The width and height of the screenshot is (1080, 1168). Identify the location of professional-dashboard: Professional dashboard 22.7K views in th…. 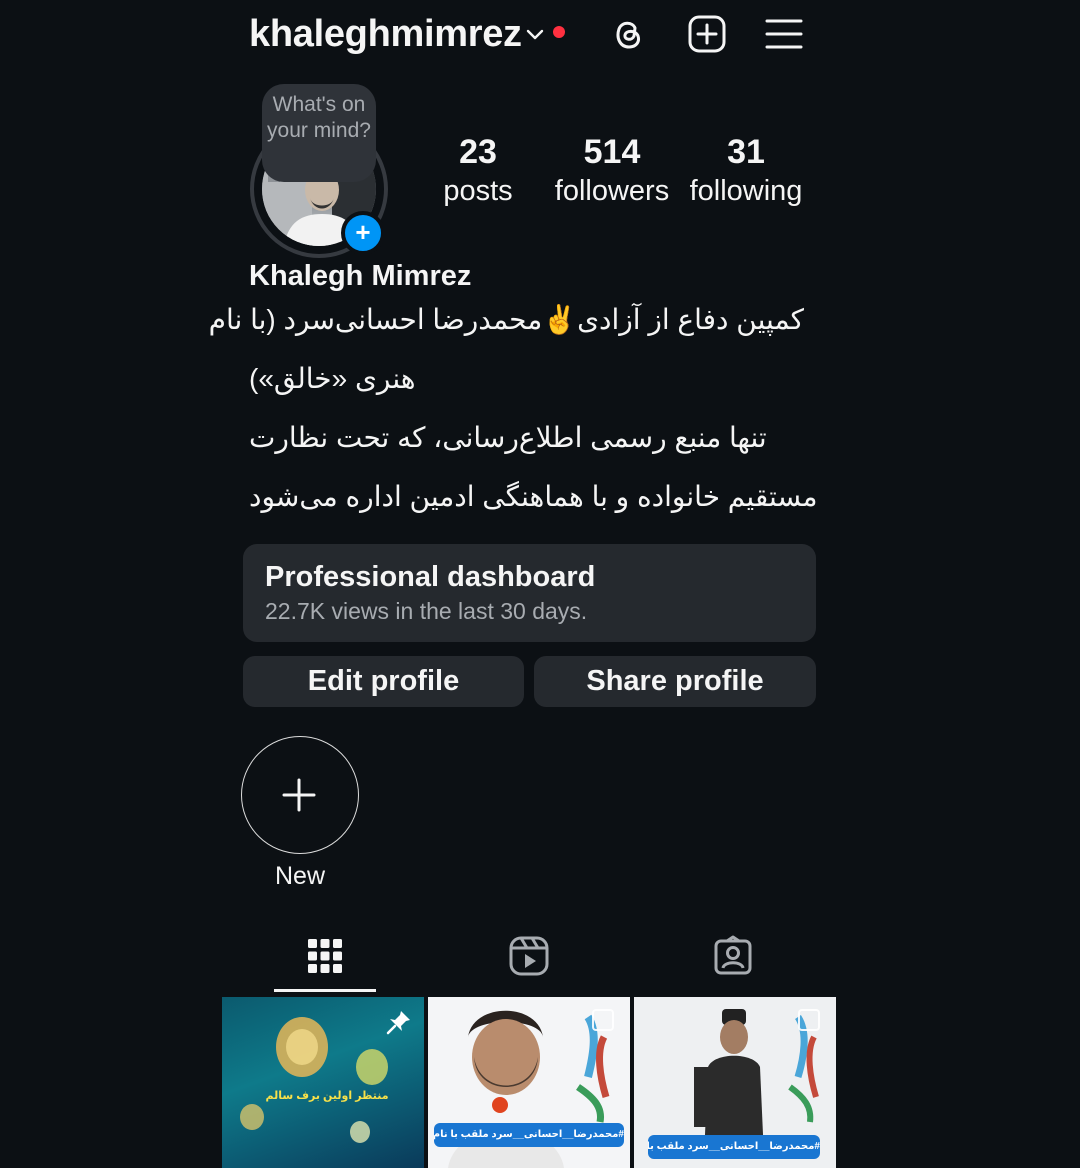
(529, 593).